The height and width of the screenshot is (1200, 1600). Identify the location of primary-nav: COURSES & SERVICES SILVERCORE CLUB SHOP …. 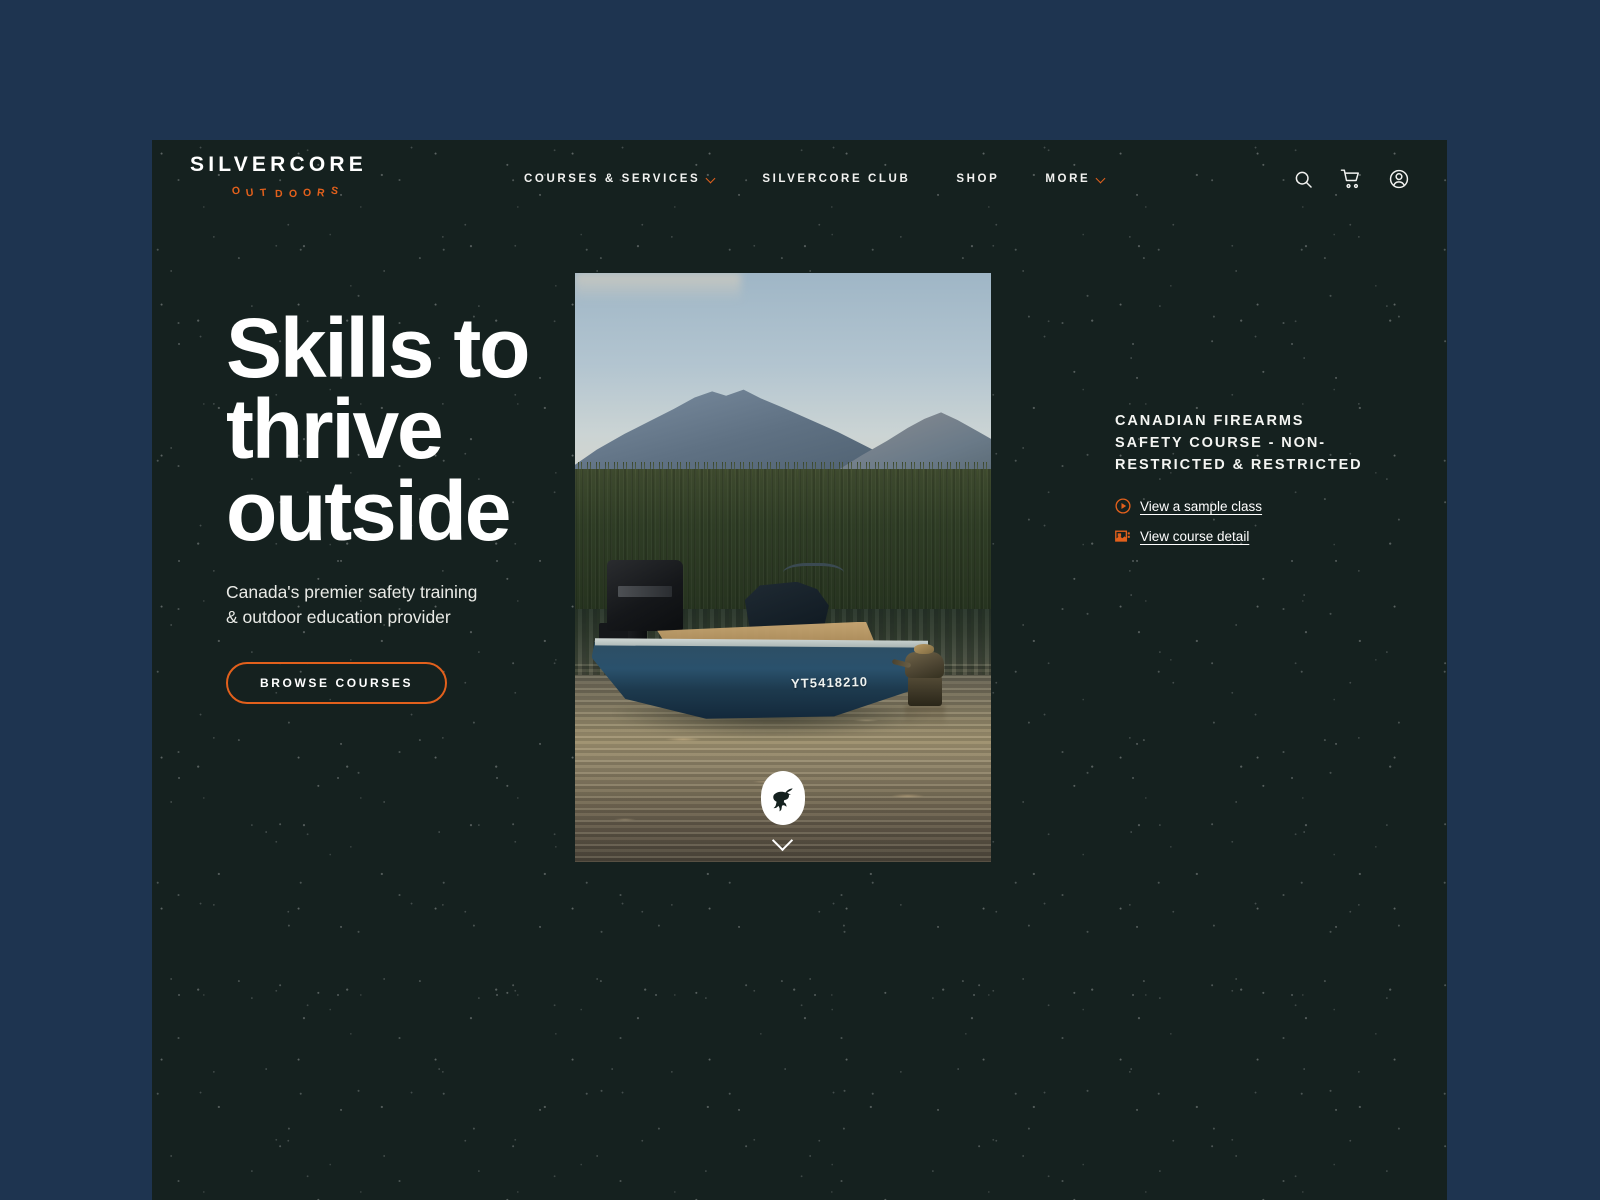
(815, 179).